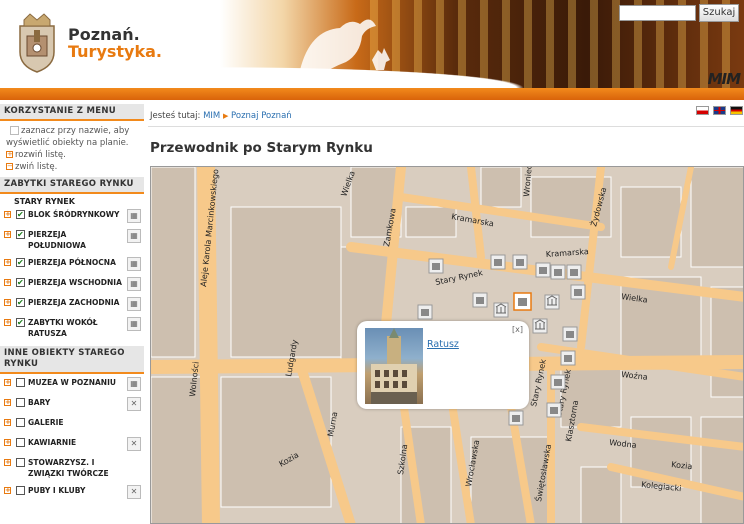  What do you see at coordinates (39, 402) in the screenshot?
I see `sidebar-item-label: BARY` at bounding box center [39, 402].